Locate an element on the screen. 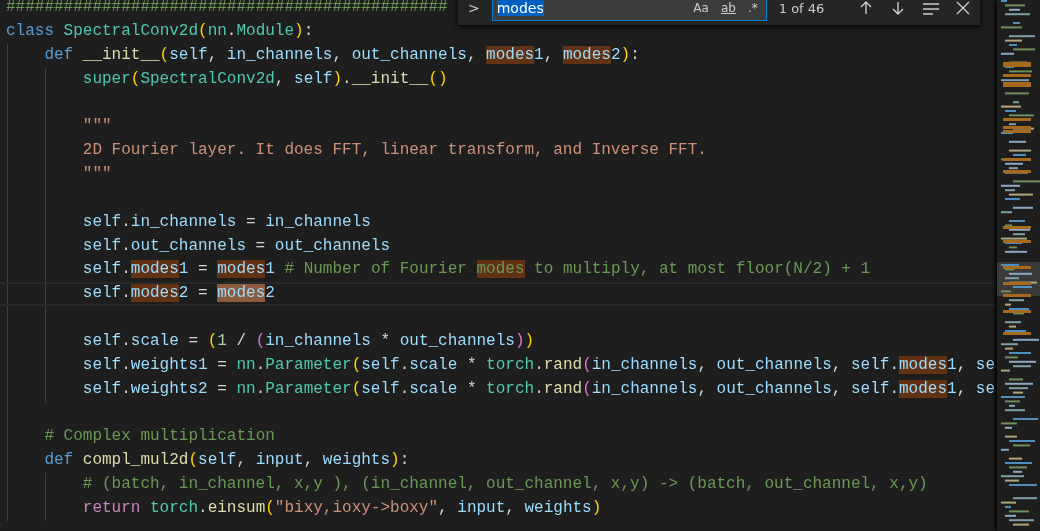 This screenshot has height=531, width=1040. close-icon is located at coordinates (963, 8).